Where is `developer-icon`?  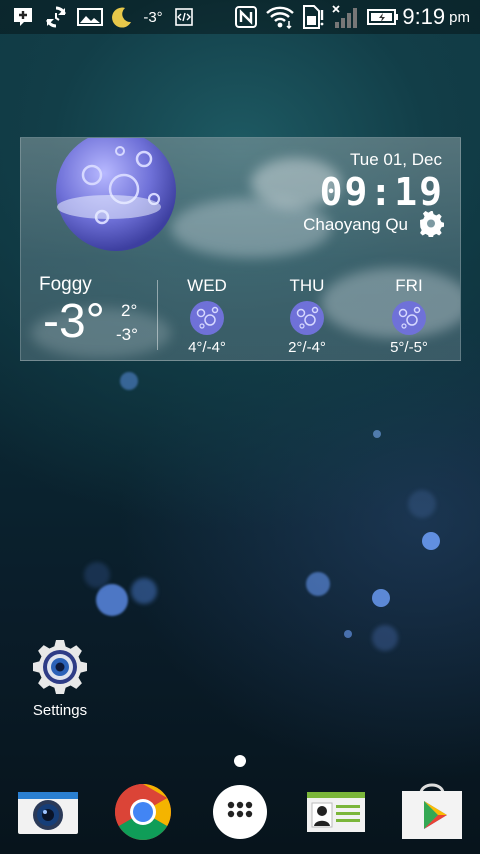 developer-icon is located at coordinates (184, 17).